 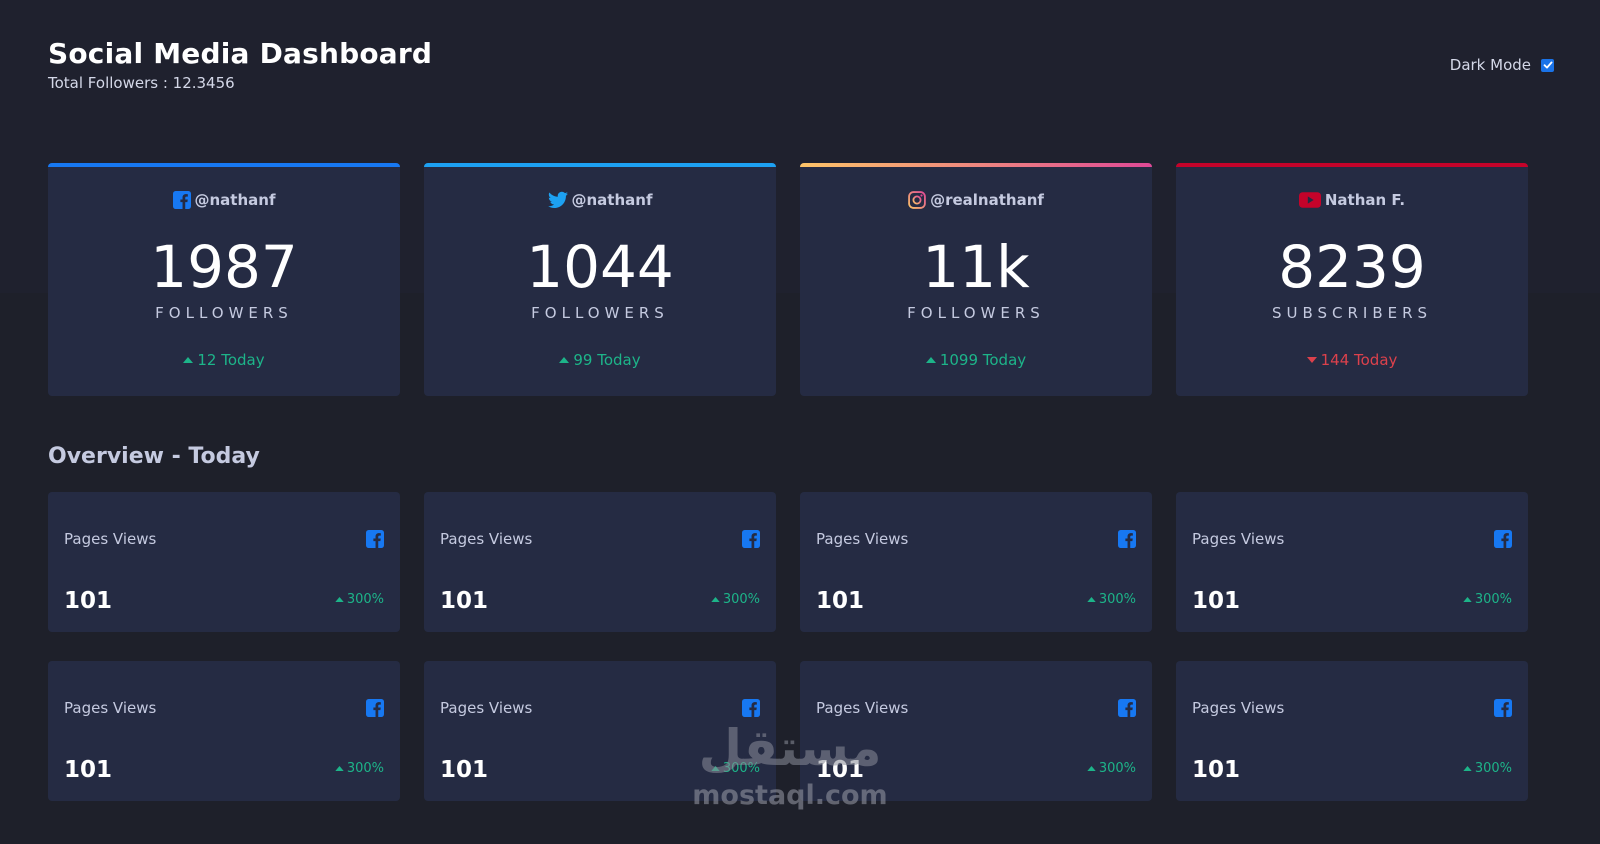 What do you see at coordinates (607, 360) in the screenshot?
I see `daily-change-text: 99 Today` at bounding box center [607, 360].